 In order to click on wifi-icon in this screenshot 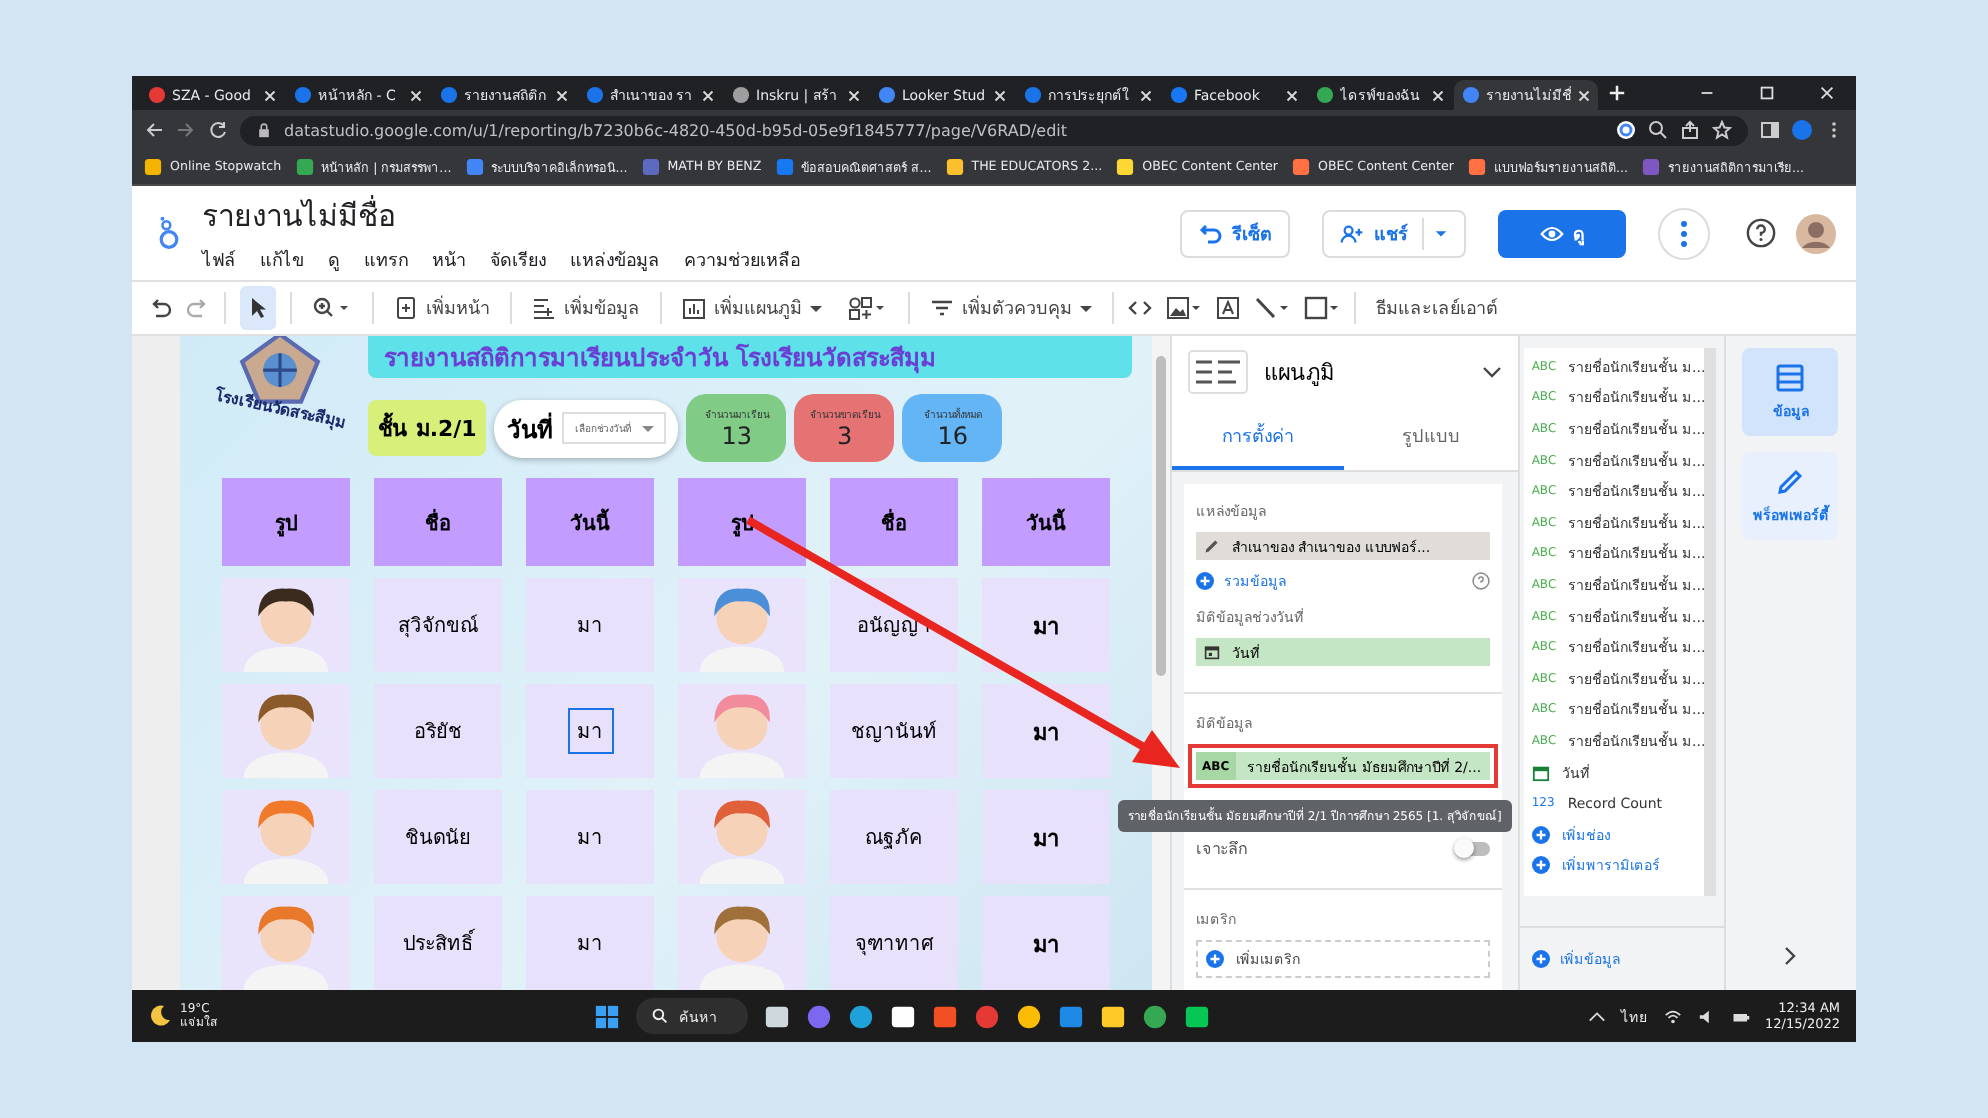, I will do `click(1672, 1016)`.